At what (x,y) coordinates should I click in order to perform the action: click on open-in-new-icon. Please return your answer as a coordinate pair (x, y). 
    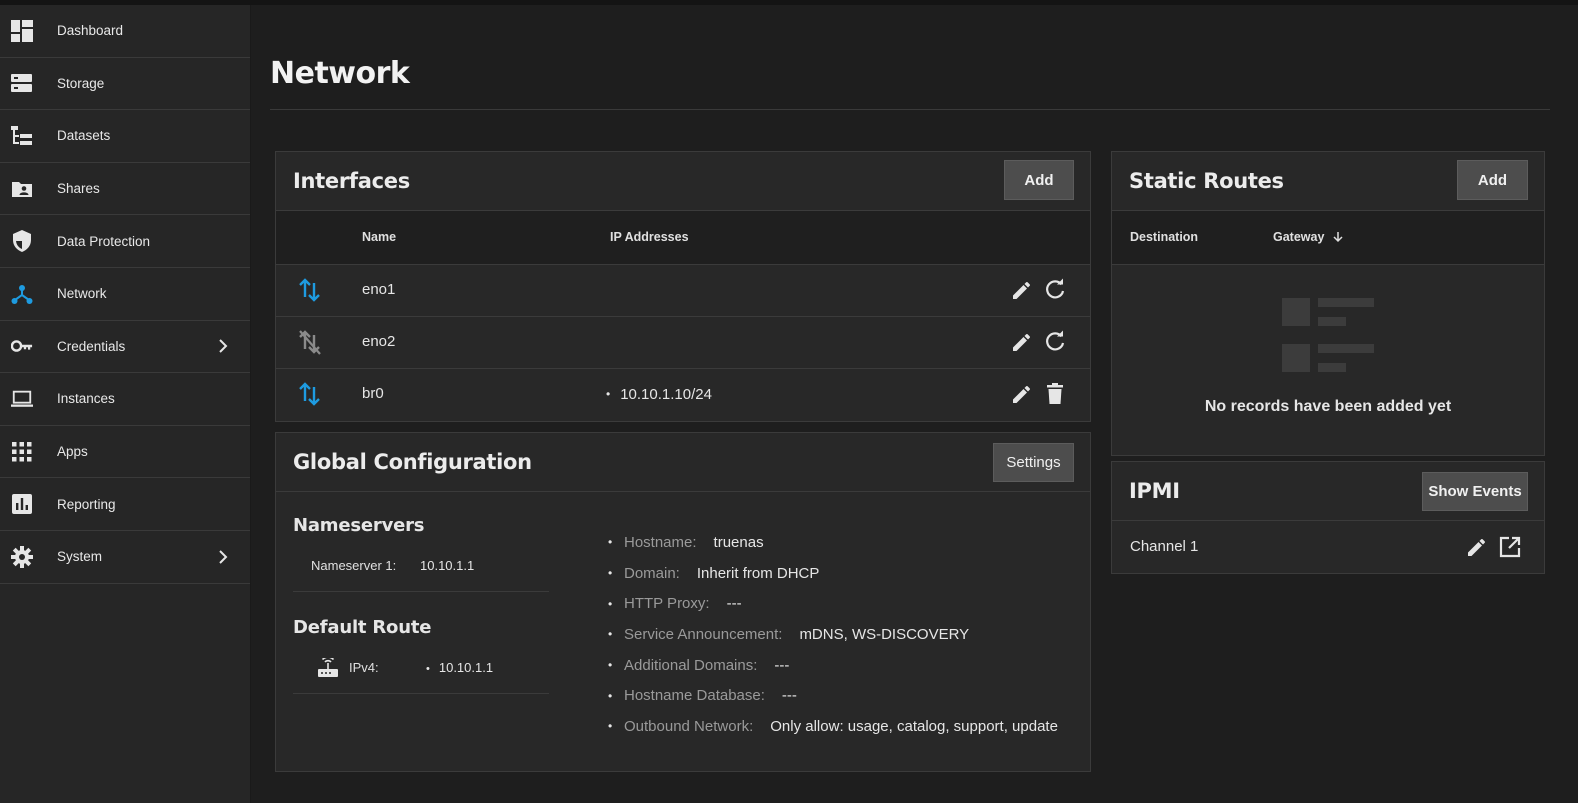
    Looking at the image, I should click on (1510, 547).